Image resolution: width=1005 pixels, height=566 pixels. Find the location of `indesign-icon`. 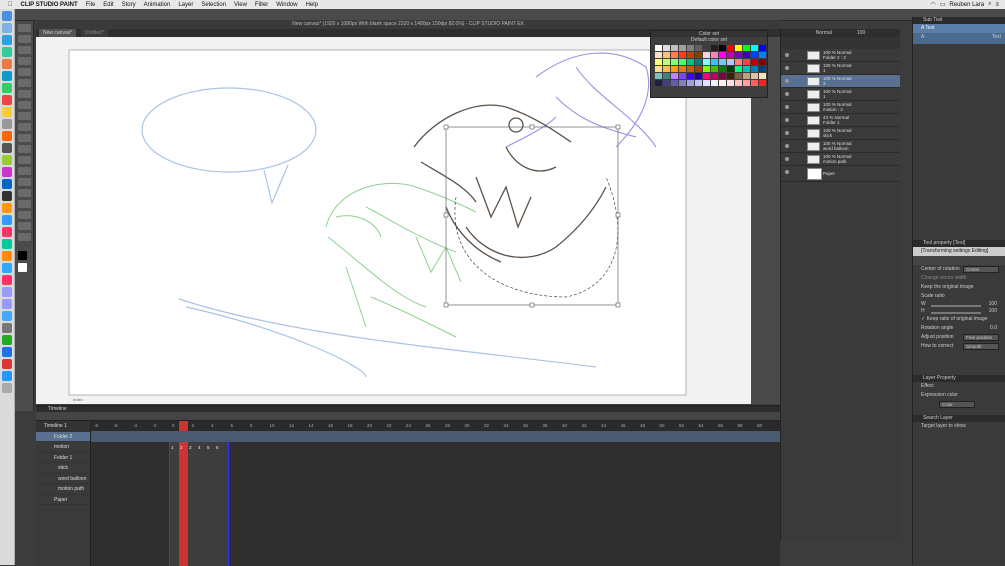

indesign-icon is located at coordinates (7, 280).